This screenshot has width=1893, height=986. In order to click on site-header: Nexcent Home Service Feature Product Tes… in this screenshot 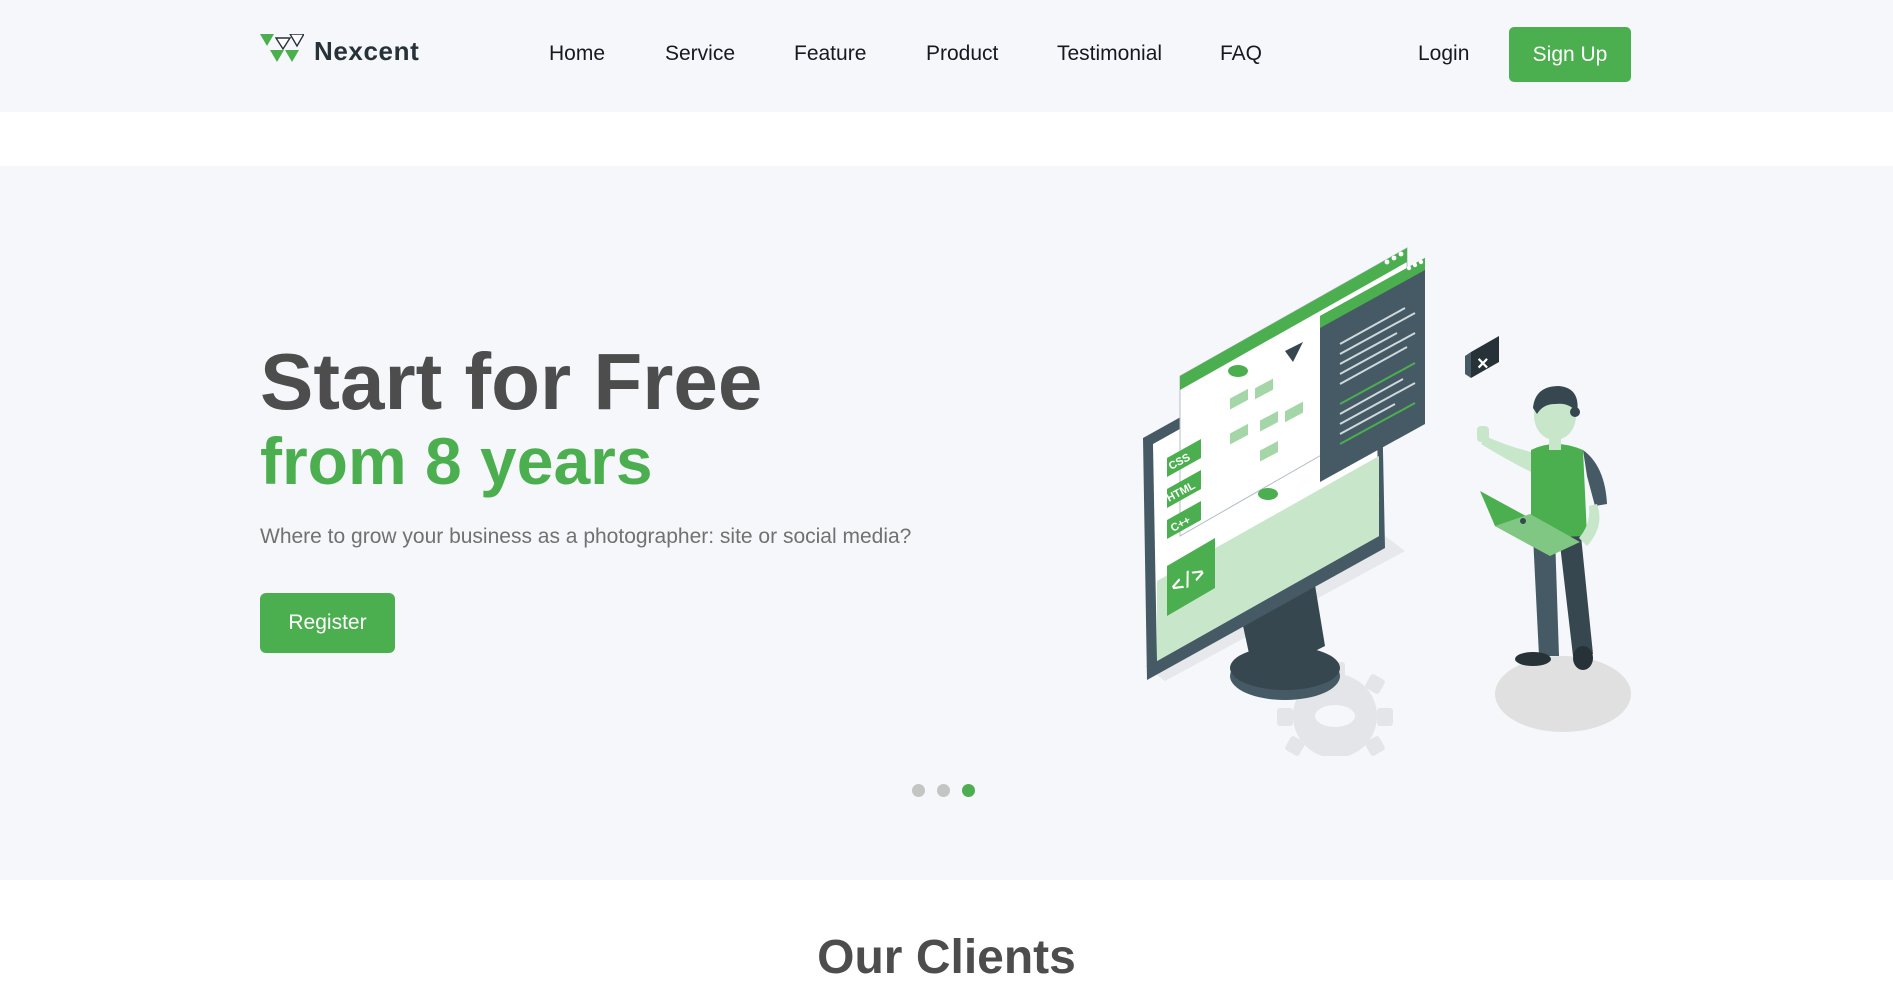, I will do `click(946, 56)`.